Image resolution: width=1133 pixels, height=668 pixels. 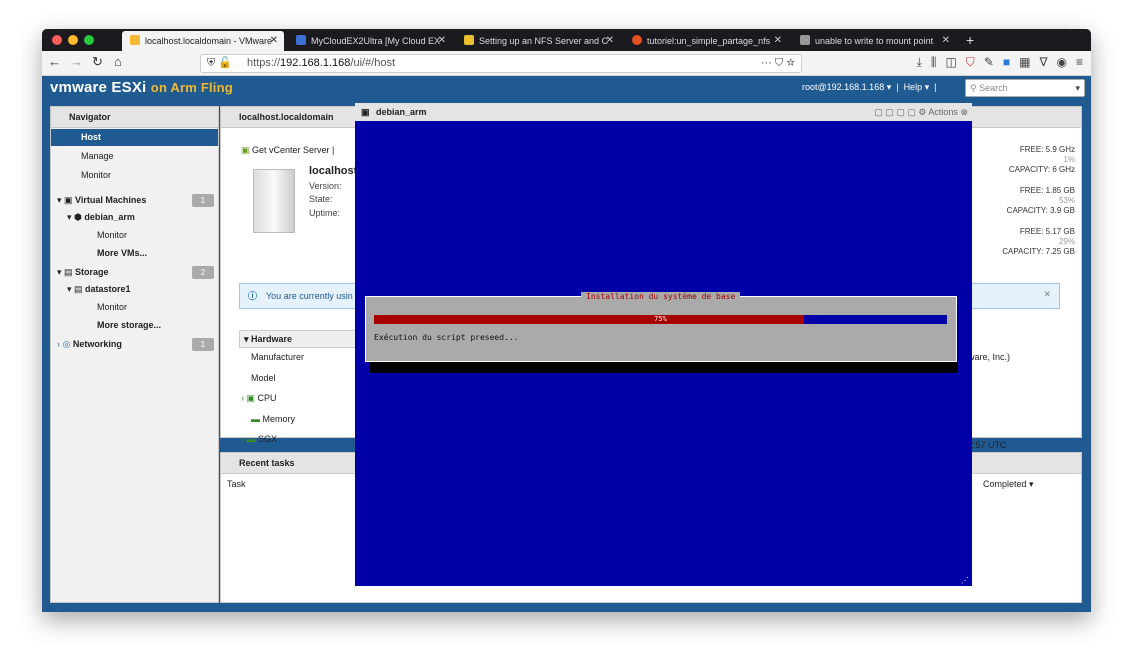 I want to click on hw-row-sgx: › ▬ SGX, so click(x=259, y=439).